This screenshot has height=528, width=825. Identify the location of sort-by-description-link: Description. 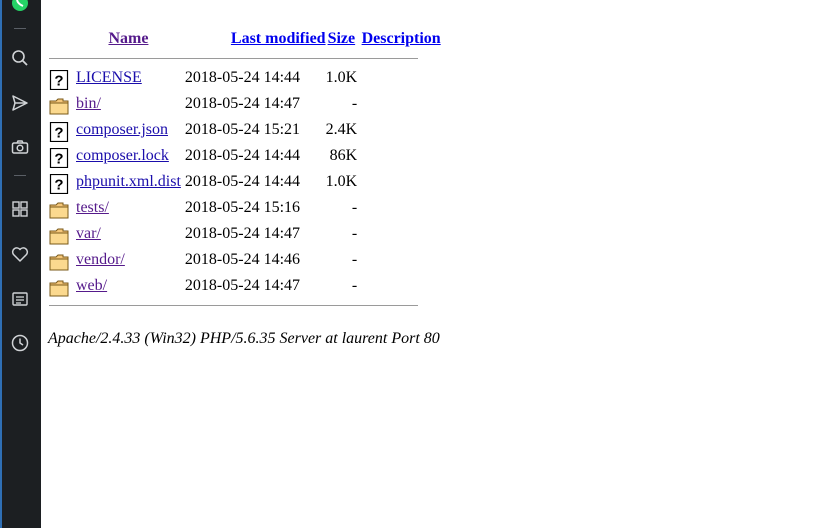
(401, 38).